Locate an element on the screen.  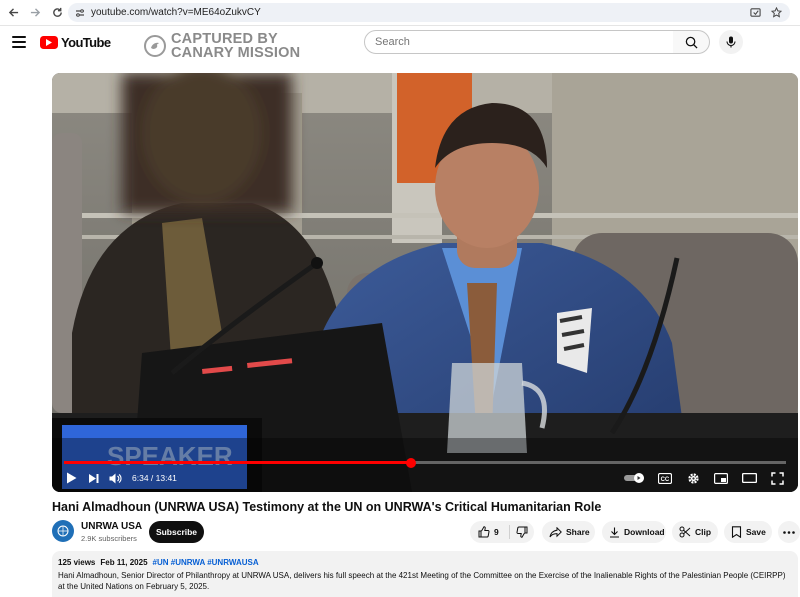
channel-avatar is located at coordinates (63, 531).